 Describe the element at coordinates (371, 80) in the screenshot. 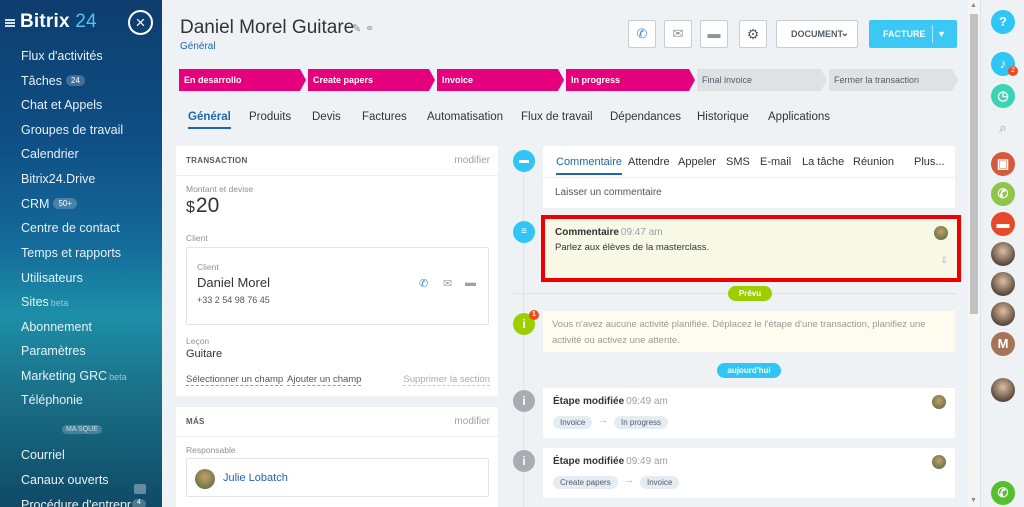

I see `stage-1: Create papers` at that location.